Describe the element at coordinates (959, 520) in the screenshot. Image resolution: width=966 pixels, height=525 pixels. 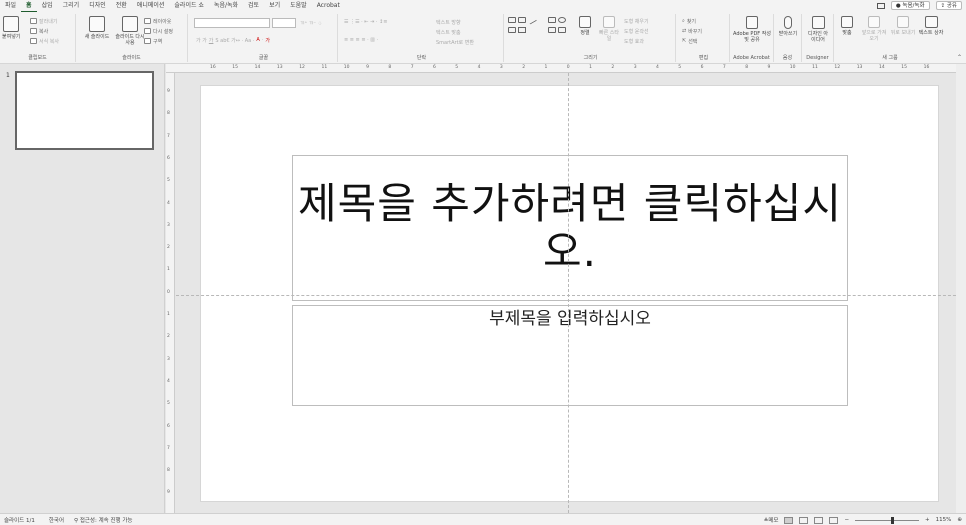
I see `fit-slide-icon: ⊕` at that location.